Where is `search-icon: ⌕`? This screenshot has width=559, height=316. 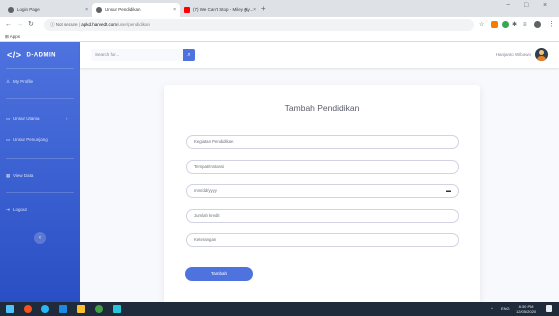
search-icon: ⌕ is located at coordinates (189, 55).